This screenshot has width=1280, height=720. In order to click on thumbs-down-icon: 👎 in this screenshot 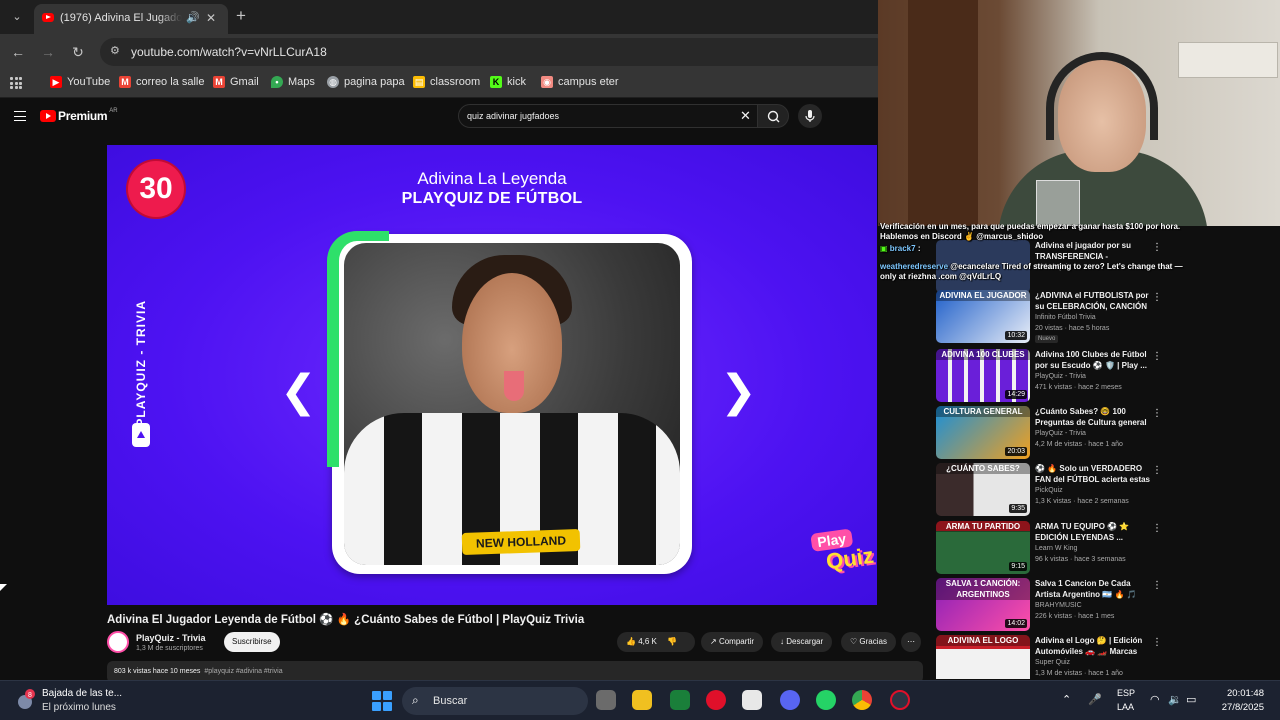, I will do `click(672, 641)`.